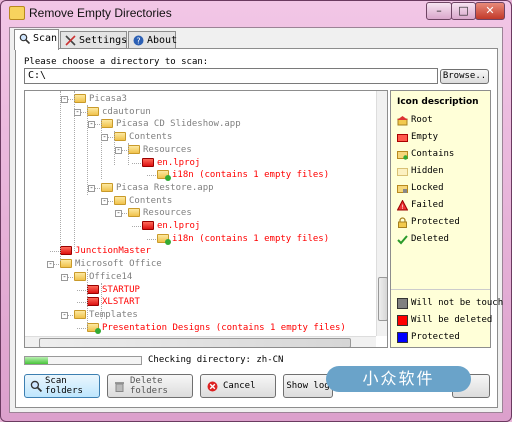  Describe the element at coordinates (37, 360) in the screenshot. I see `progress-fill` at that location.